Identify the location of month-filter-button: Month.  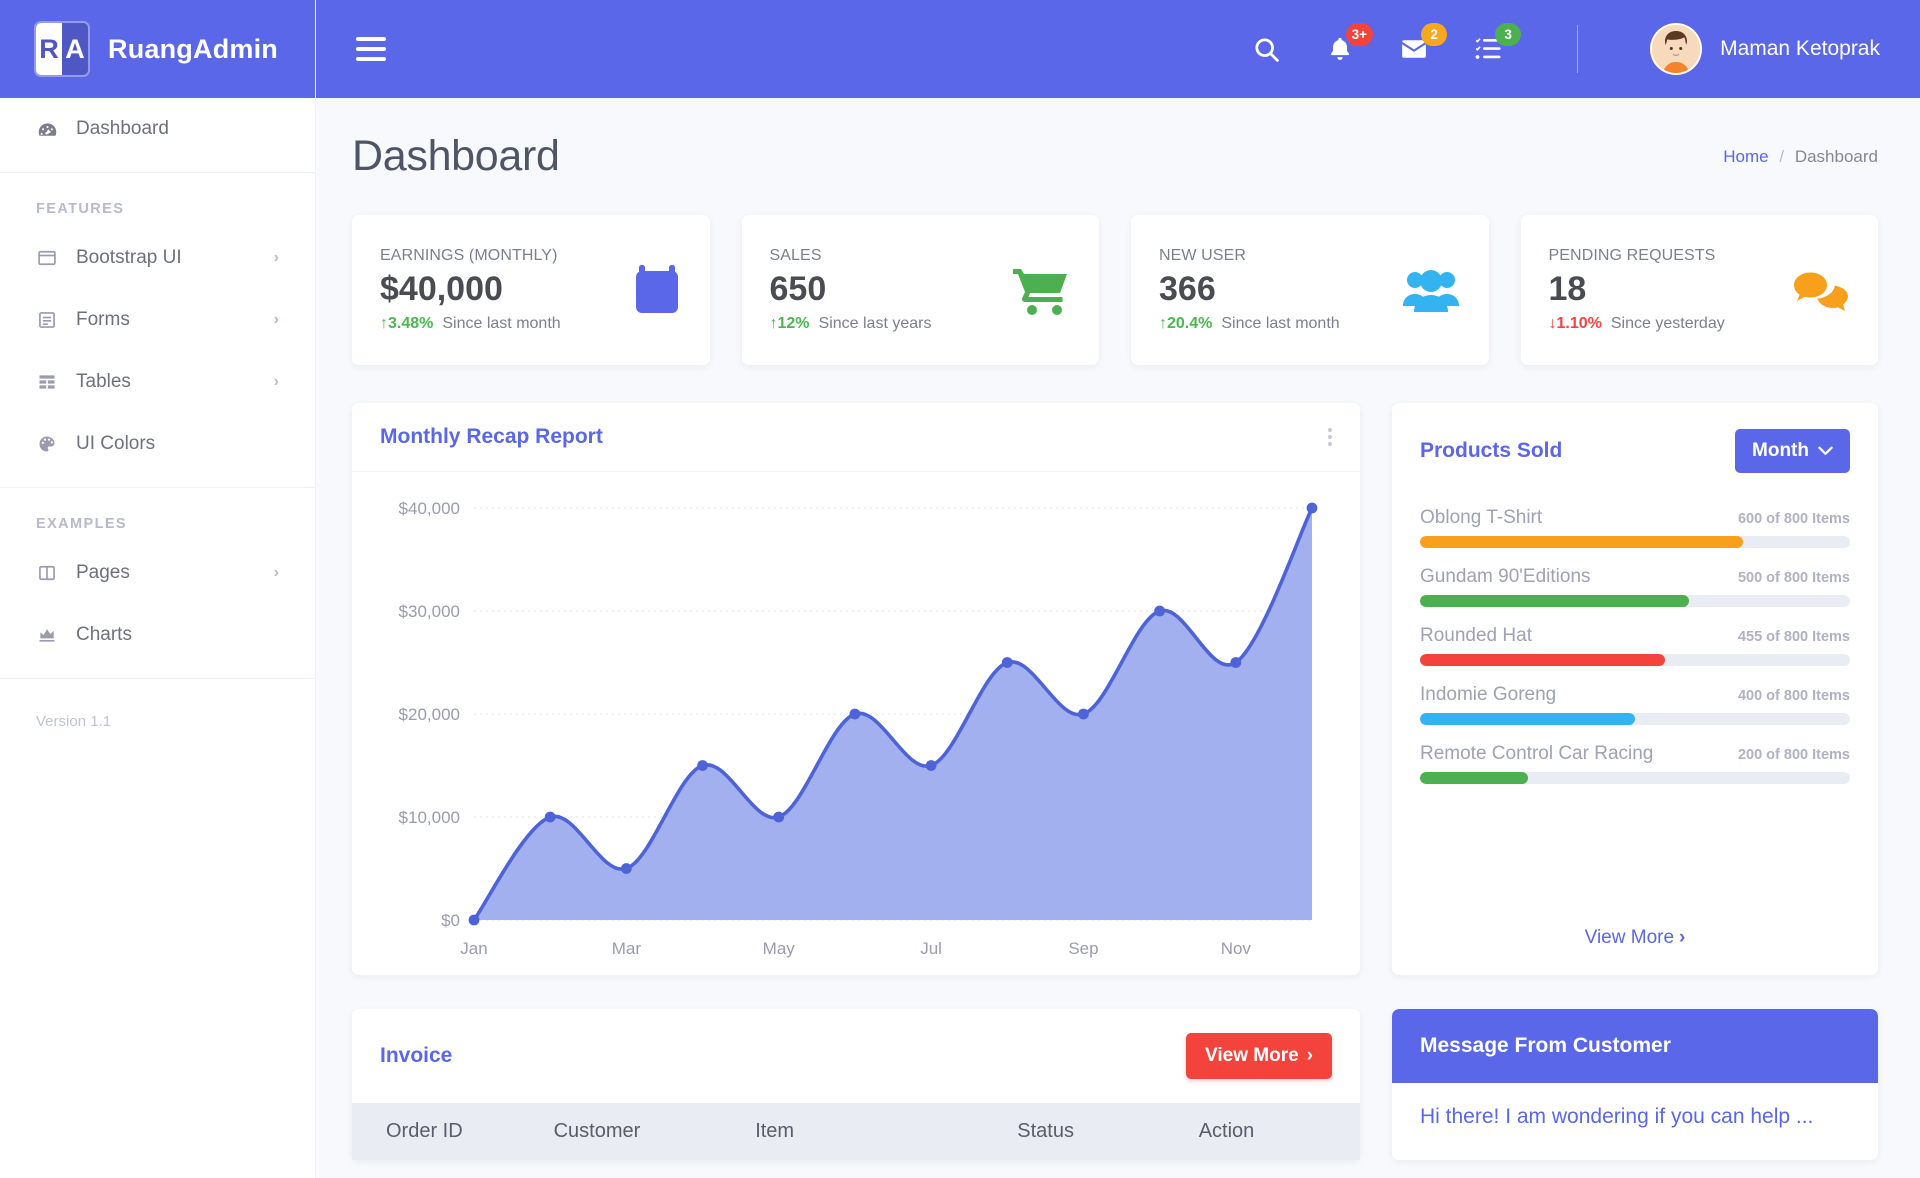
(1792, 451).